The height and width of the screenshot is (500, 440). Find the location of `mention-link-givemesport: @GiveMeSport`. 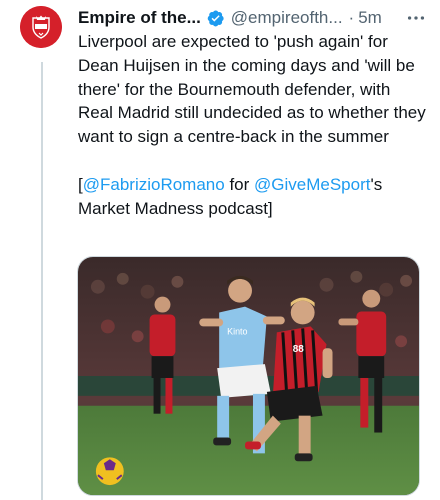

mention-link-givemesport: @GiveMeSport is located at coordinates (312, 184).